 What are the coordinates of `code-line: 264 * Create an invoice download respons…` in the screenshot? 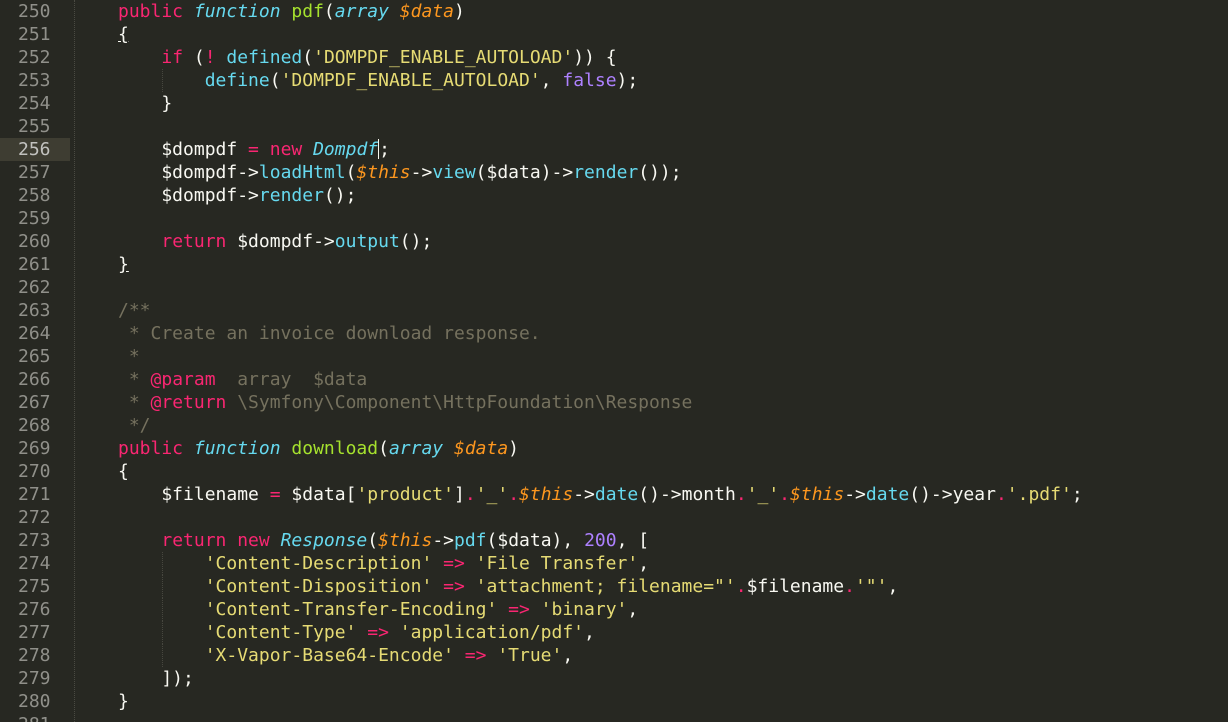 It's located at (614, 333).